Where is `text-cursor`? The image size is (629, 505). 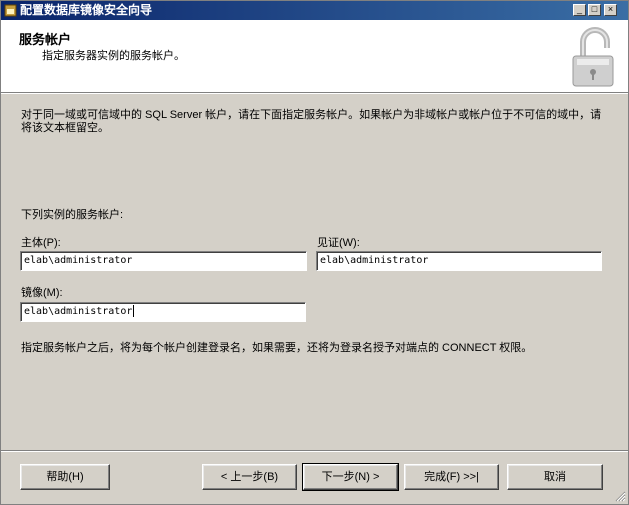
text-cursor is located at coordinates (134, 311).